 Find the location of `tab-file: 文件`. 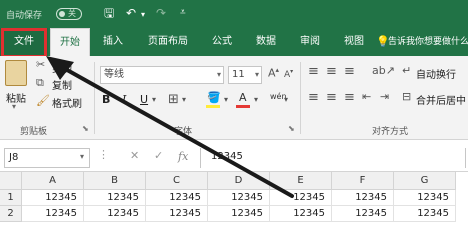

tab-file: 文件 is located at coordinates (24, 42).